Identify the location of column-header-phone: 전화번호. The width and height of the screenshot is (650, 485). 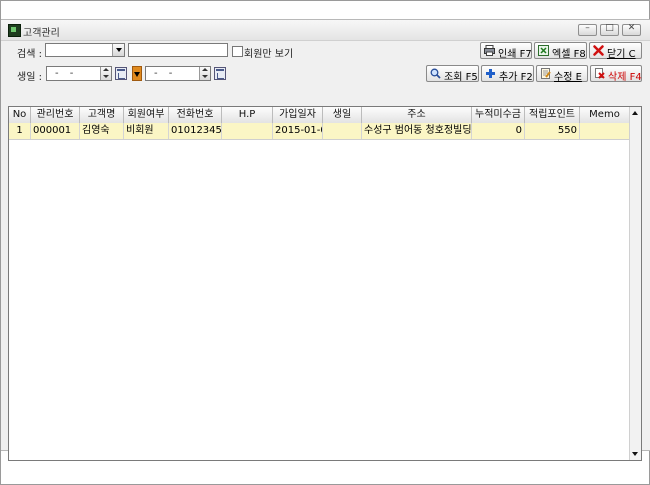
(195, 115).